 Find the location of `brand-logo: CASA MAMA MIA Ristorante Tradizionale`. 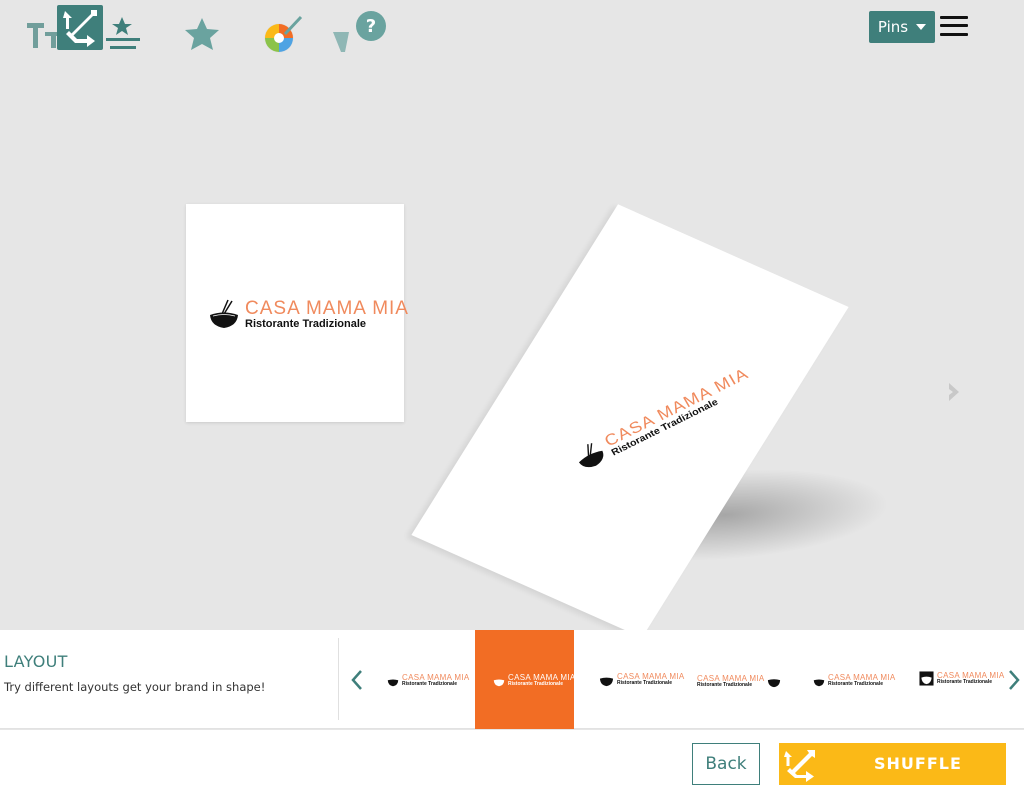

brand-logo: CASA MAMA MIA Ristorante Tradizionale is located at coordinates (308, 314).